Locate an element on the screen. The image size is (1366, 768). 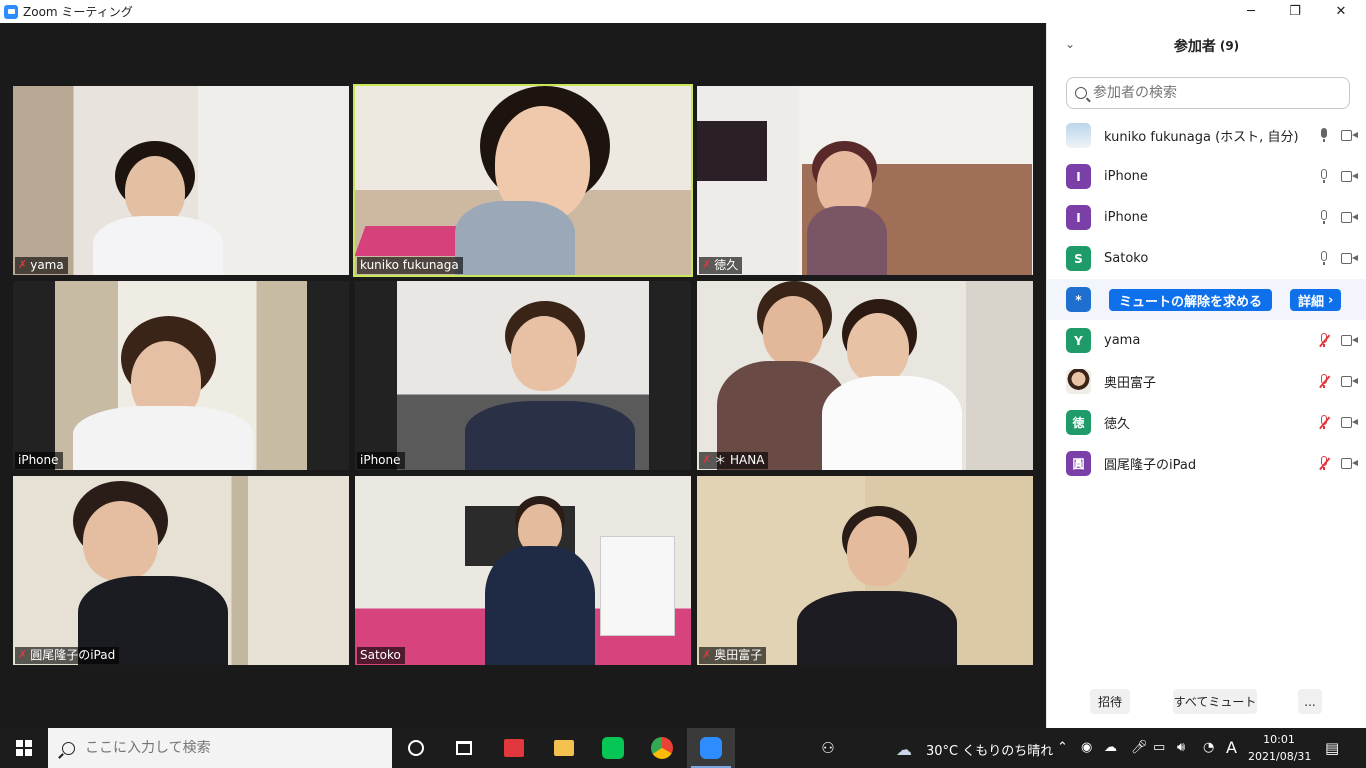
participant-search is located at coordinates (1208, 93).